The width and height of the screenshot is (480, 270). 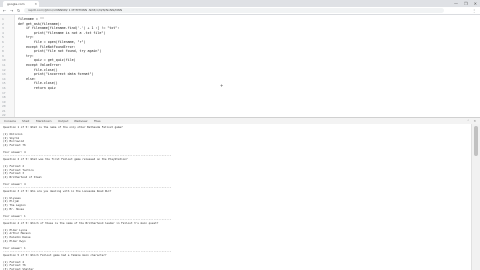 What do you see at coordinates (25, 121) in the screenshot?
I see `tab-shell: Shell` at bounding box center [25, 121].